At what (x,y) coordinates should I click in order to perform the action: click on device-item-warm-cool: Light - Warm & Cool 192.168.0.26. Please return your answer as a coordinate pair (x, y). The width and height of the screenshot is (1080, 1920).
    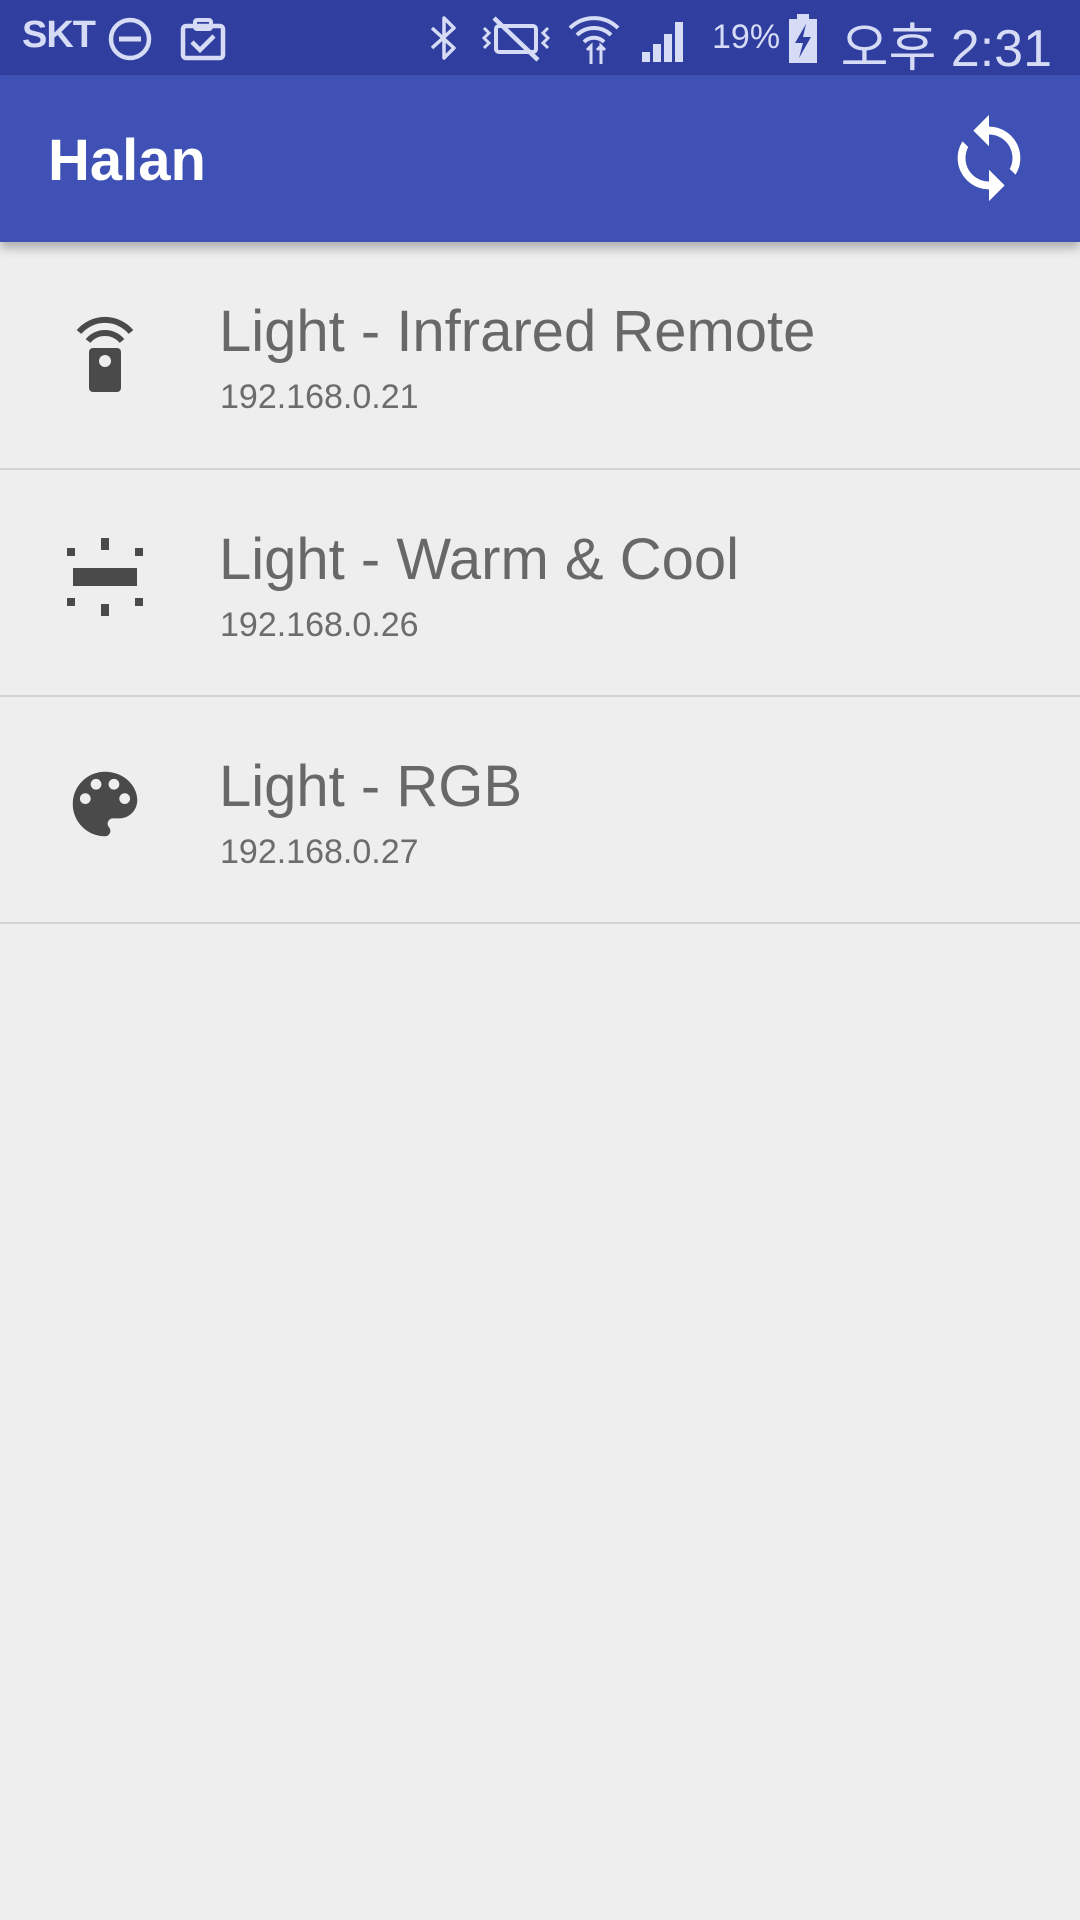
    Looking at the image, I should click on (540, 583).